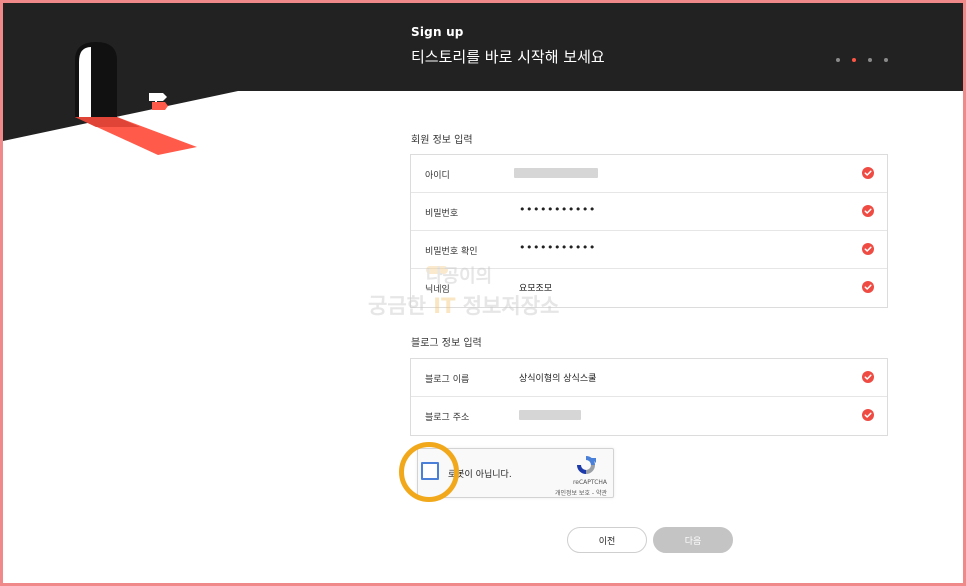  I want to click on step-indicator, so click(862, 60).